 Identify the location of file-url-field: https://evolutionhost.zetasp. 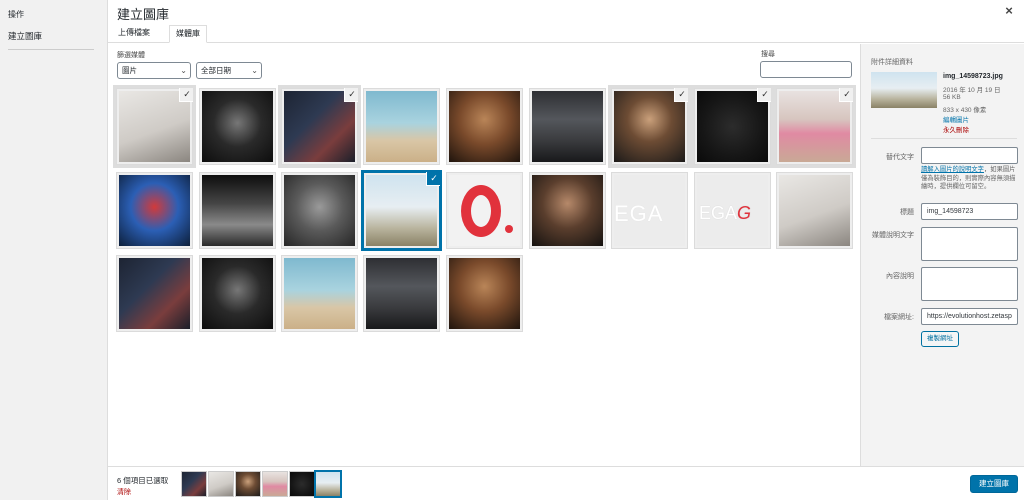
(969, 316).